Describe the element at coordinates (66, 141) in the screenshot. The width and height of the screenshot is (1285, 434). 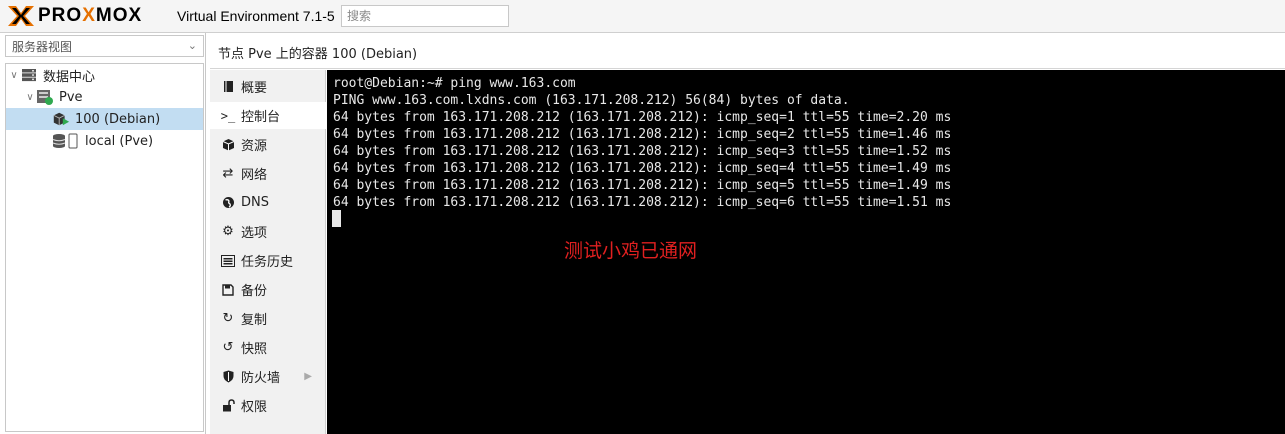
I see `storage-icon` at that location.